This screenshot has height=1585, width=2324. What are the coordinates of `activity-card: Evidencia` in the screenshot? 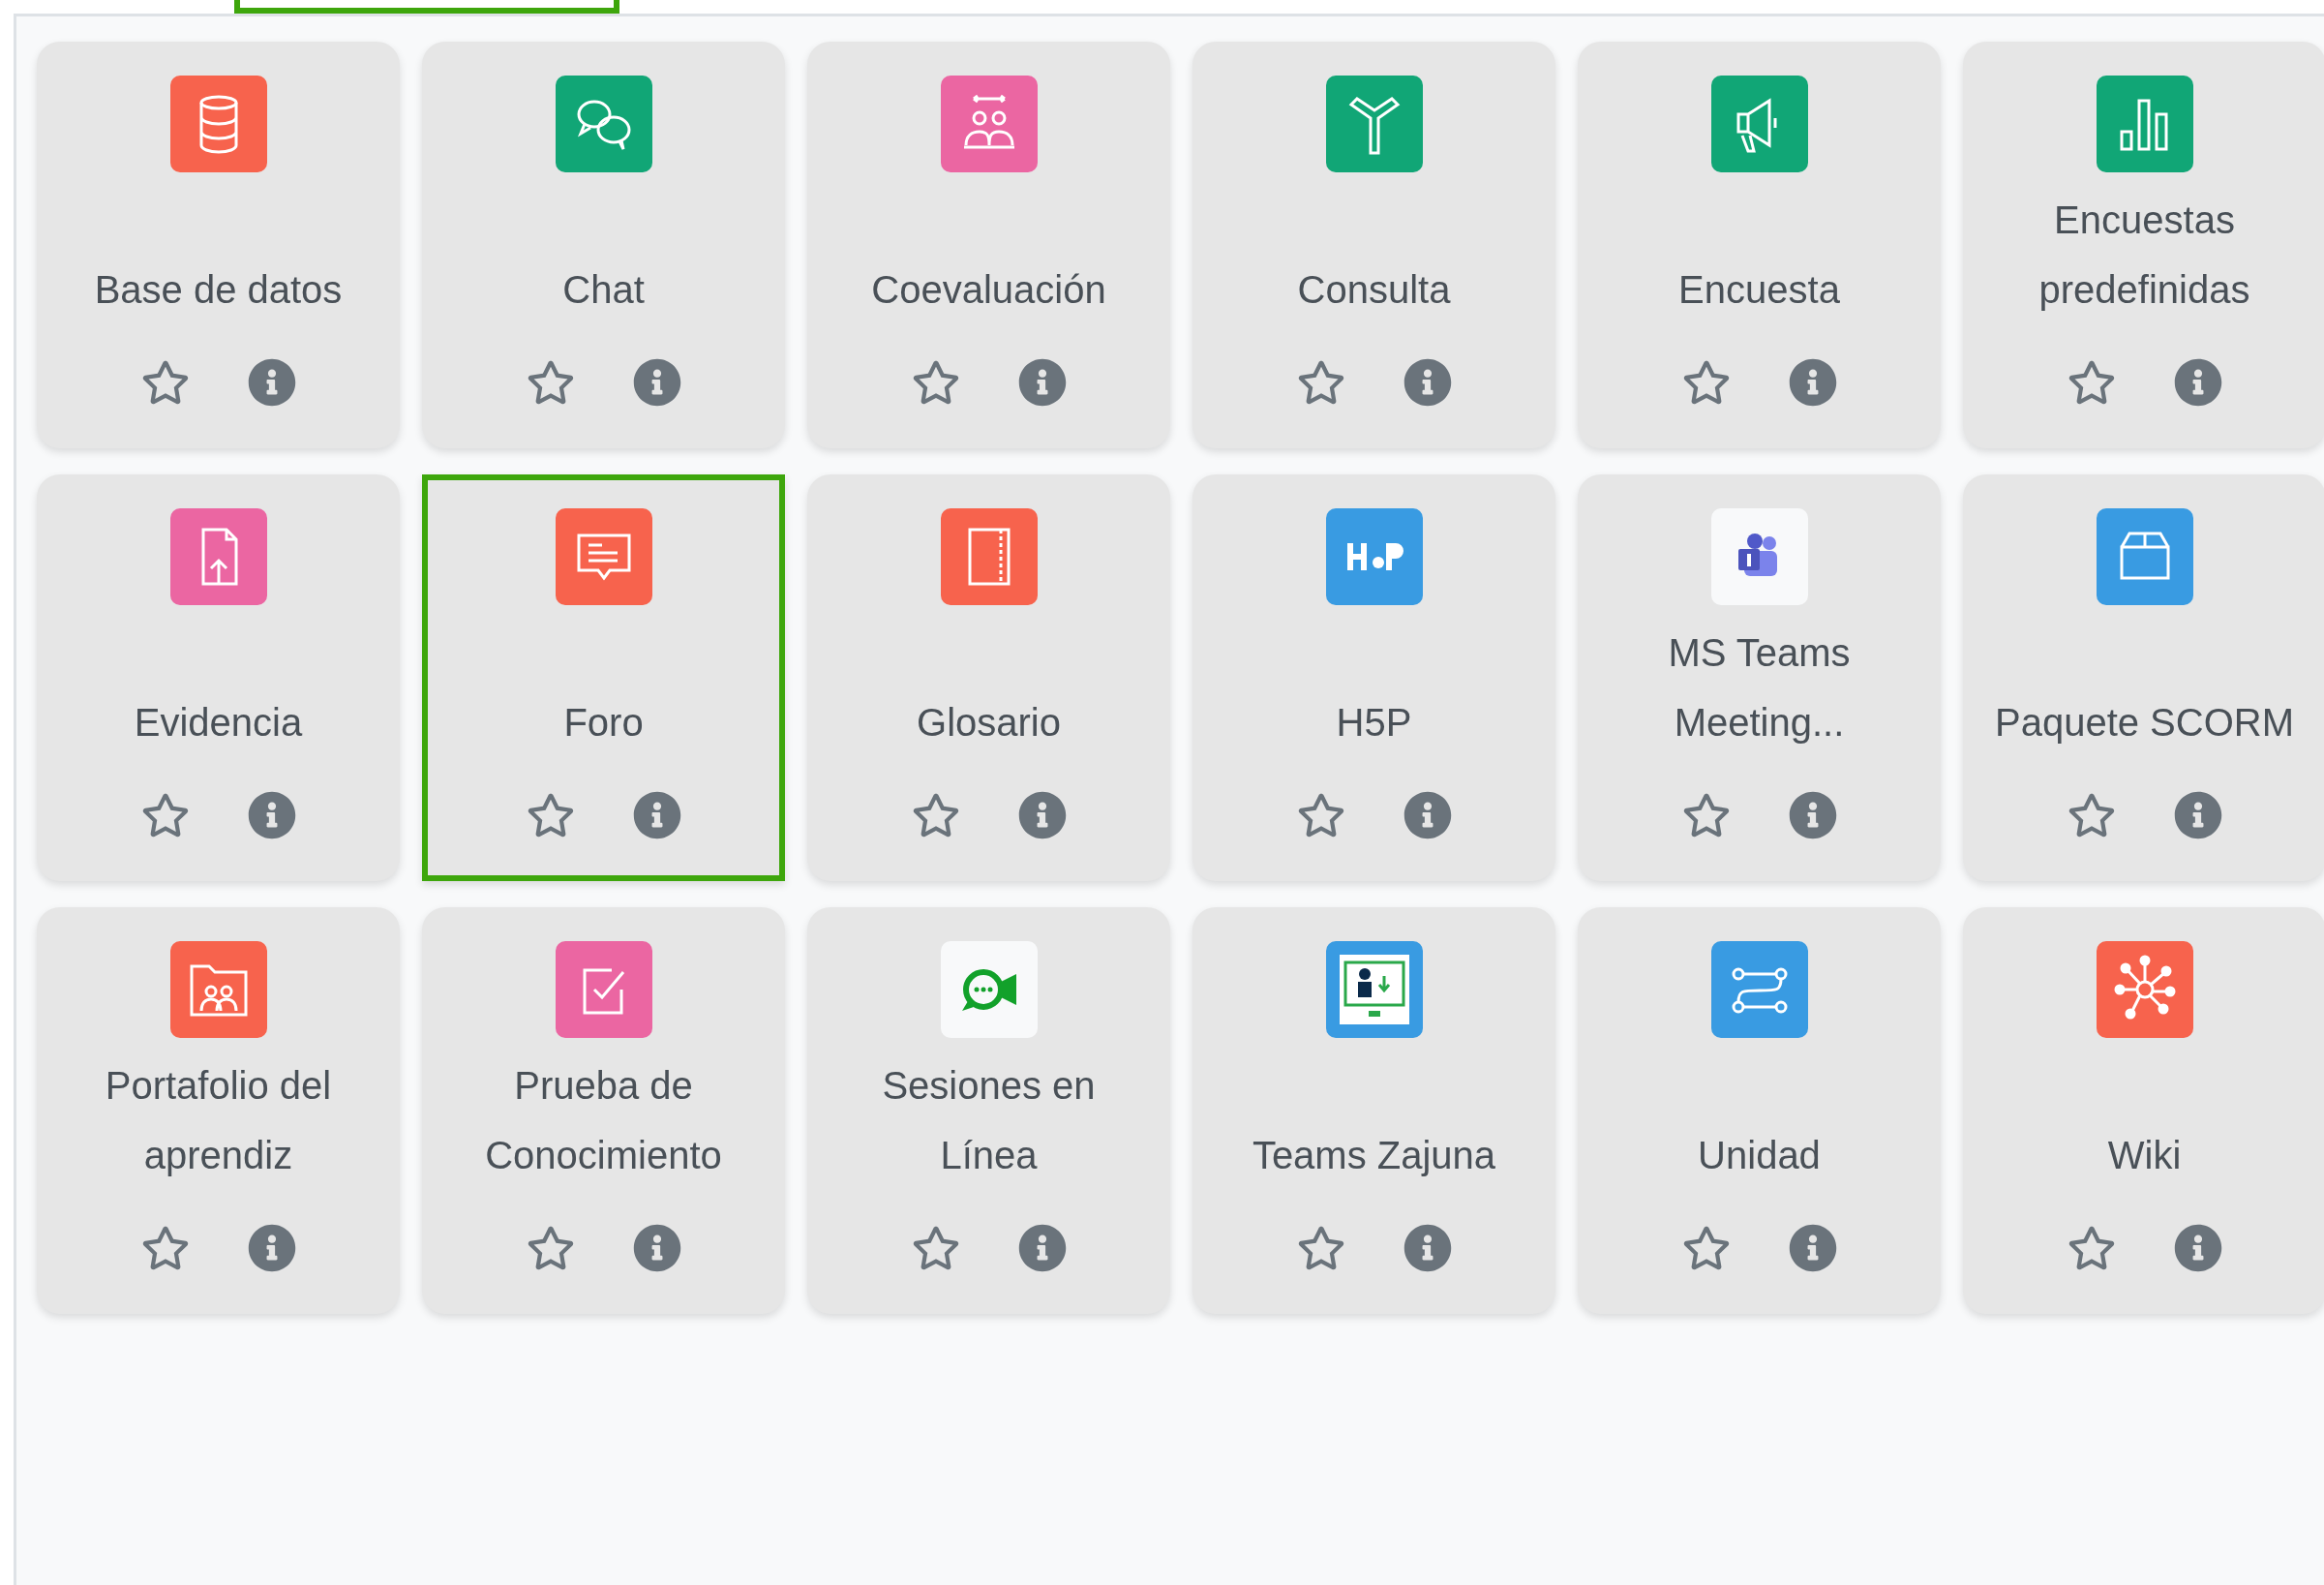 It's located at (218, 677).